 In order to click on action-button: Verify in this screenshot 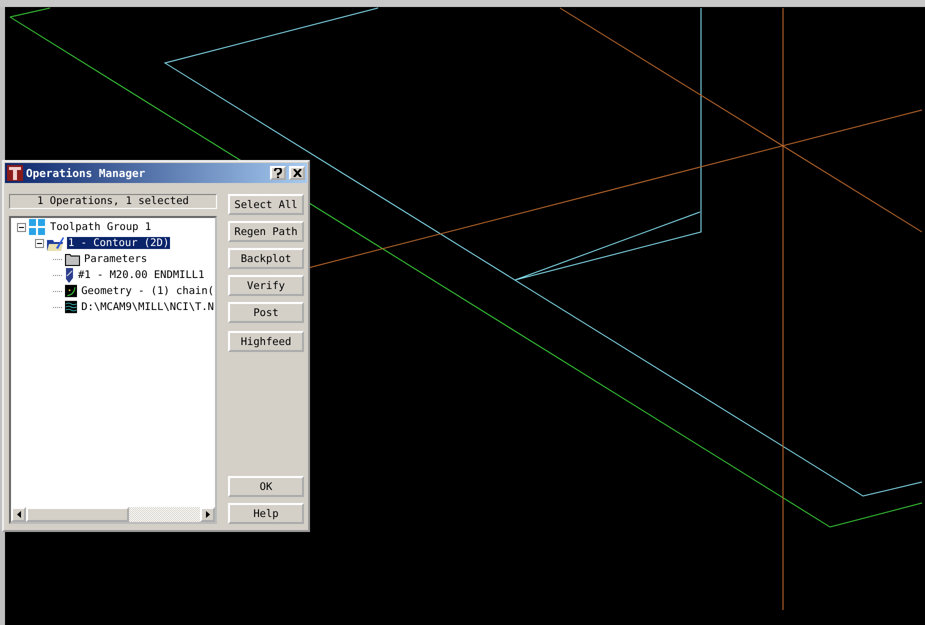, I will do `click(266, 285)`.